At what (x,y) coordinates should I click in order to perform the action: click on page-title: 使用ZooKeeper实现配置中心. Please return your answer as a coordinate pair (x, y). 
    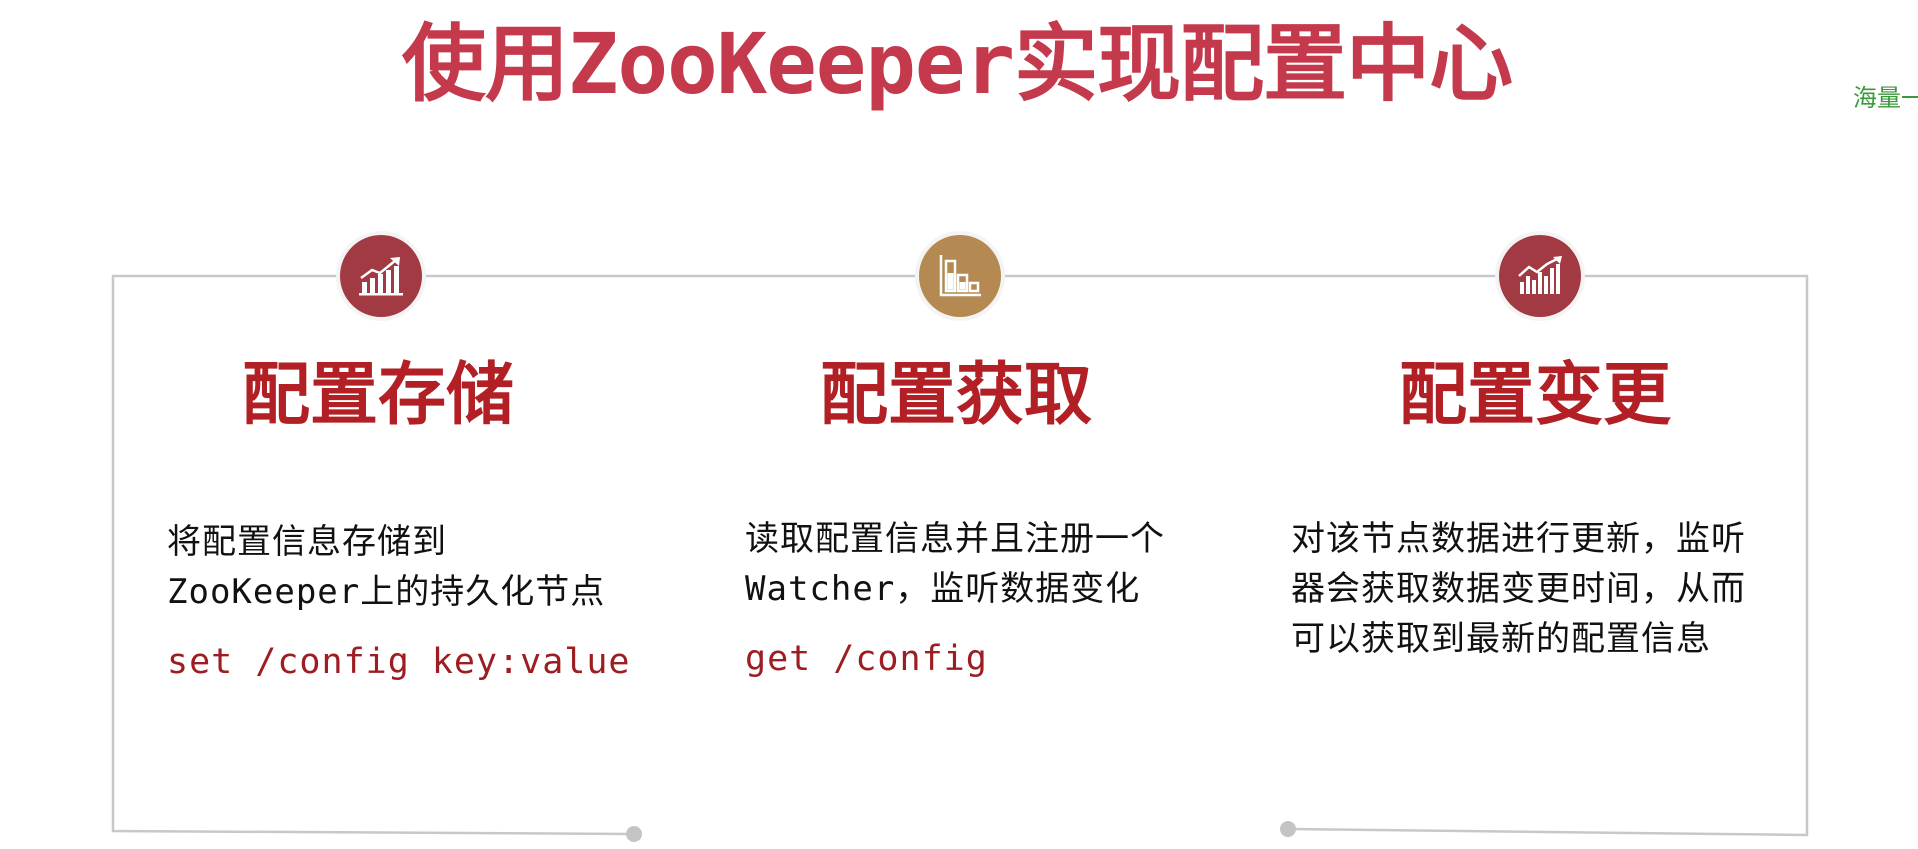
    Looking at the image, I should click on (957, 64).